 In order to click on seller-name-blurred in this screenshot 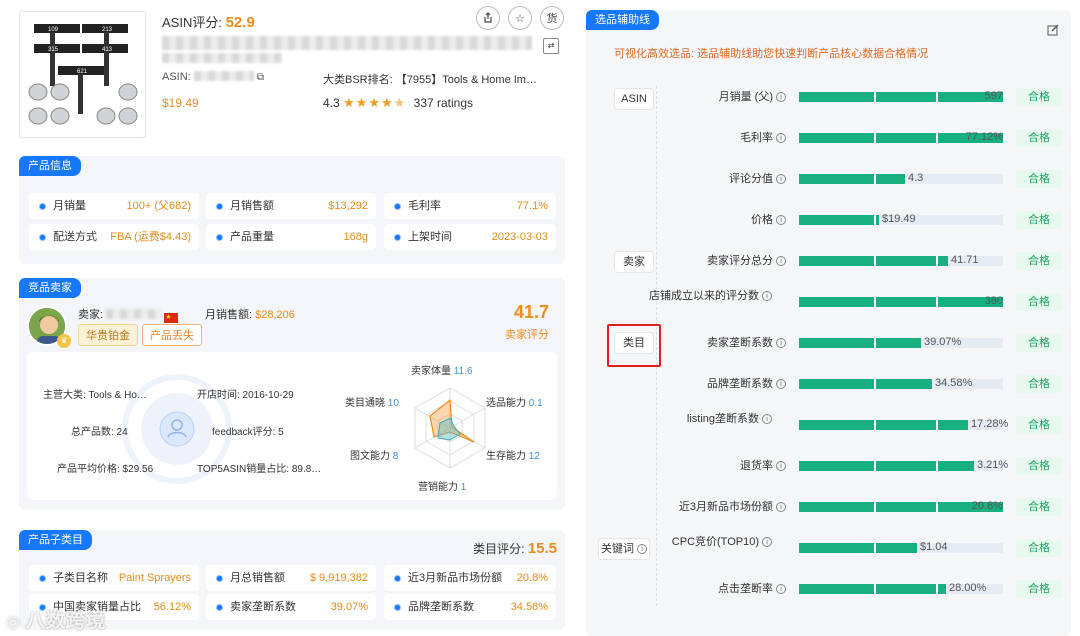, I will do `click(134, 314)`.